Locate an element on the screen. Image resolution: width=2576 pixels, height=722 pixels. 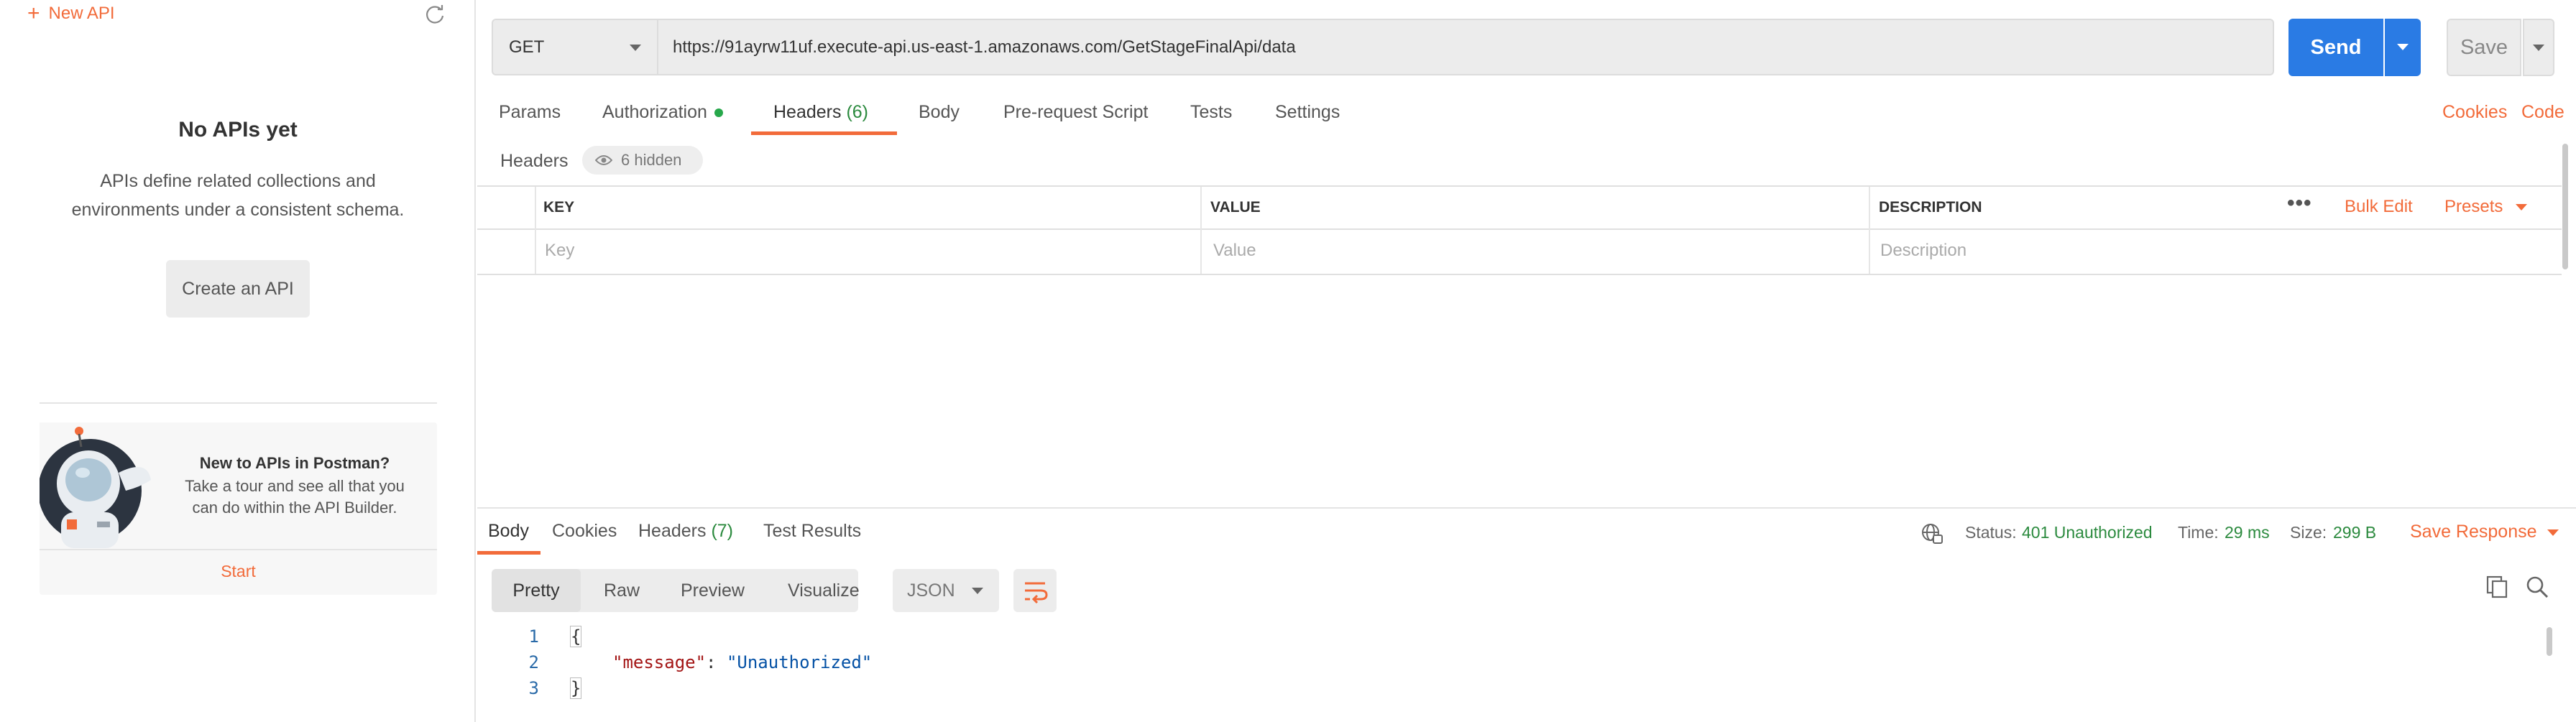
send-button: Send is located at coordinates (2335, 47).